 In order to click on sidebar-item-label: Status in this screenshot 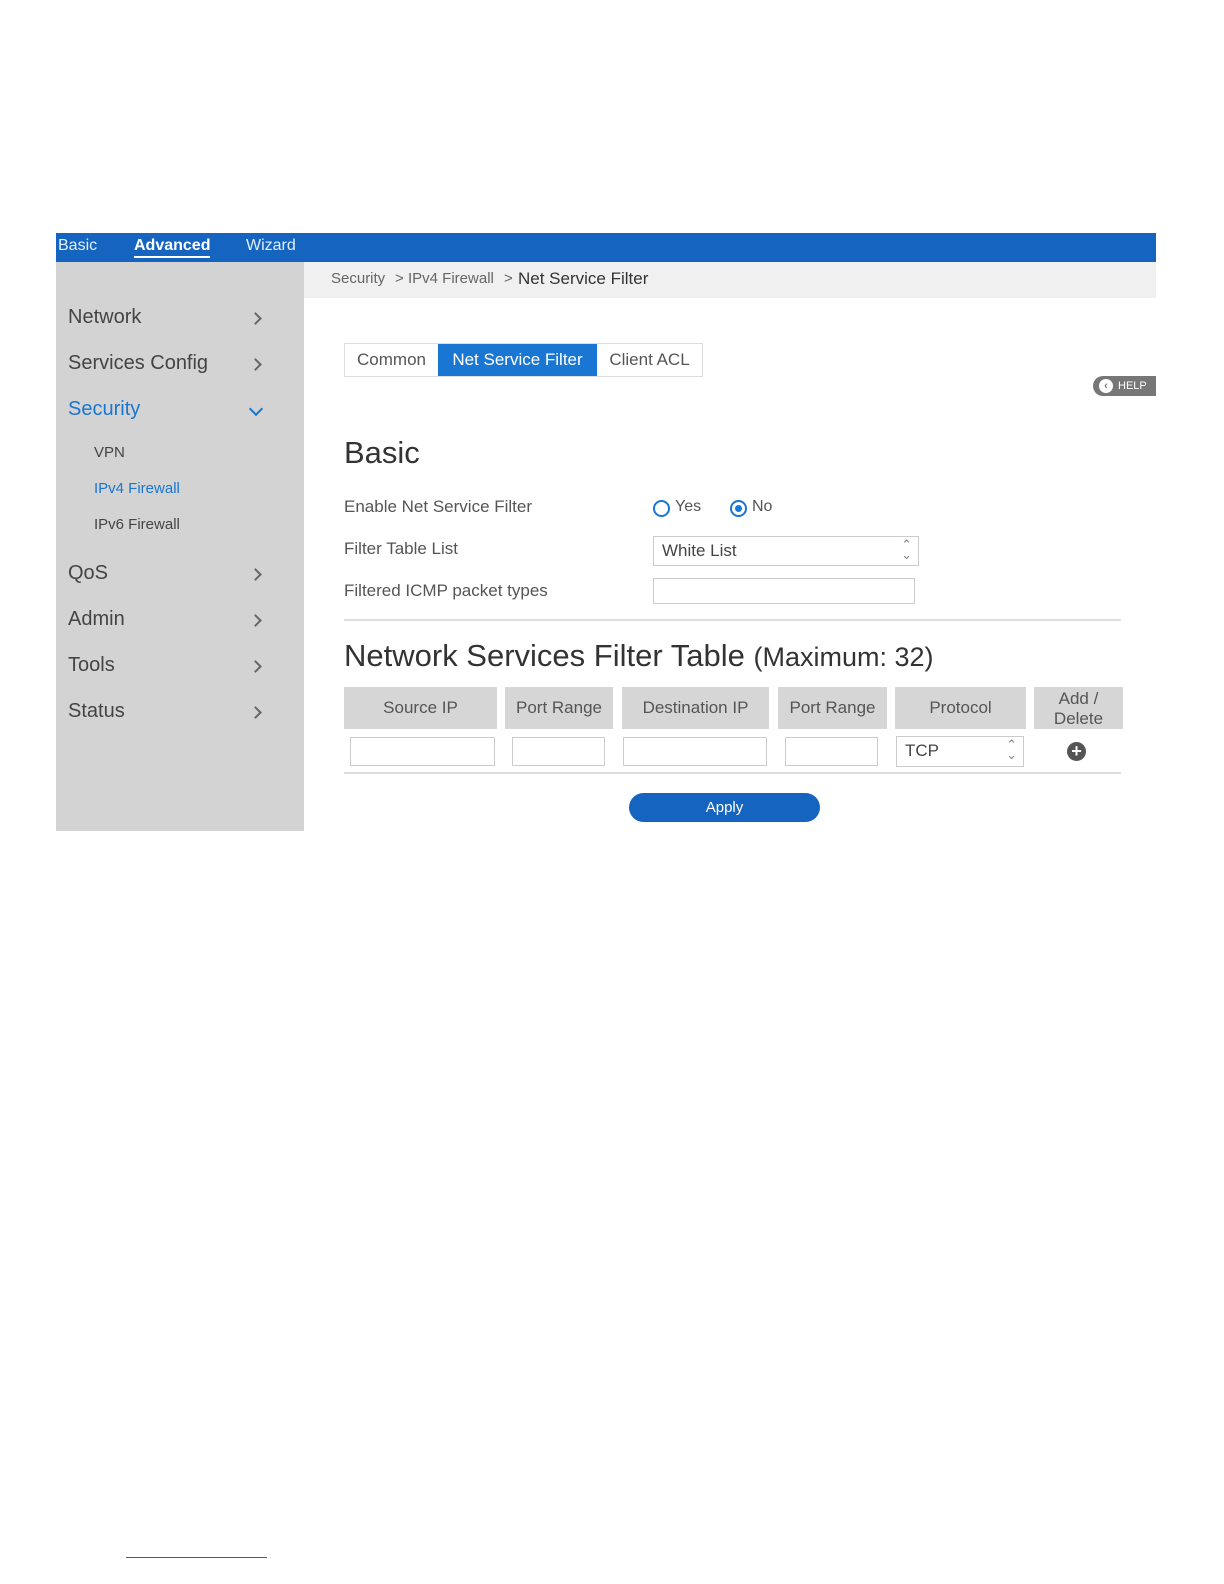, I will do `click(96, 711)`.